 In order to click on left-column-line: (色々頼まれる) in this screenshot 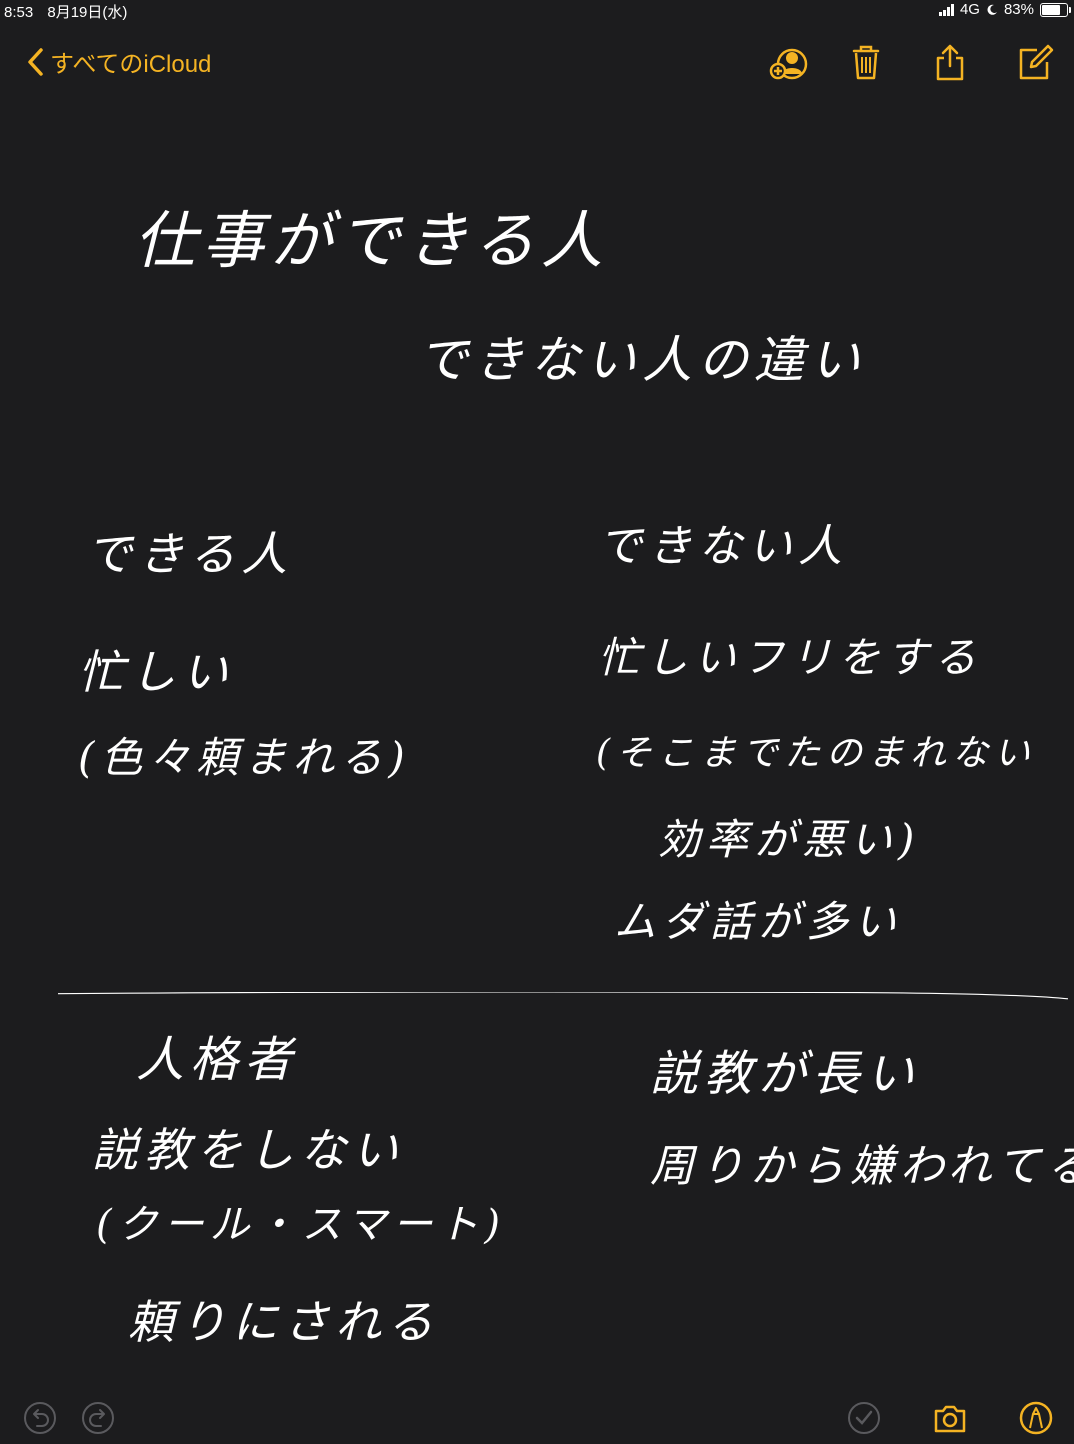, I will do `click(244, 757)`.